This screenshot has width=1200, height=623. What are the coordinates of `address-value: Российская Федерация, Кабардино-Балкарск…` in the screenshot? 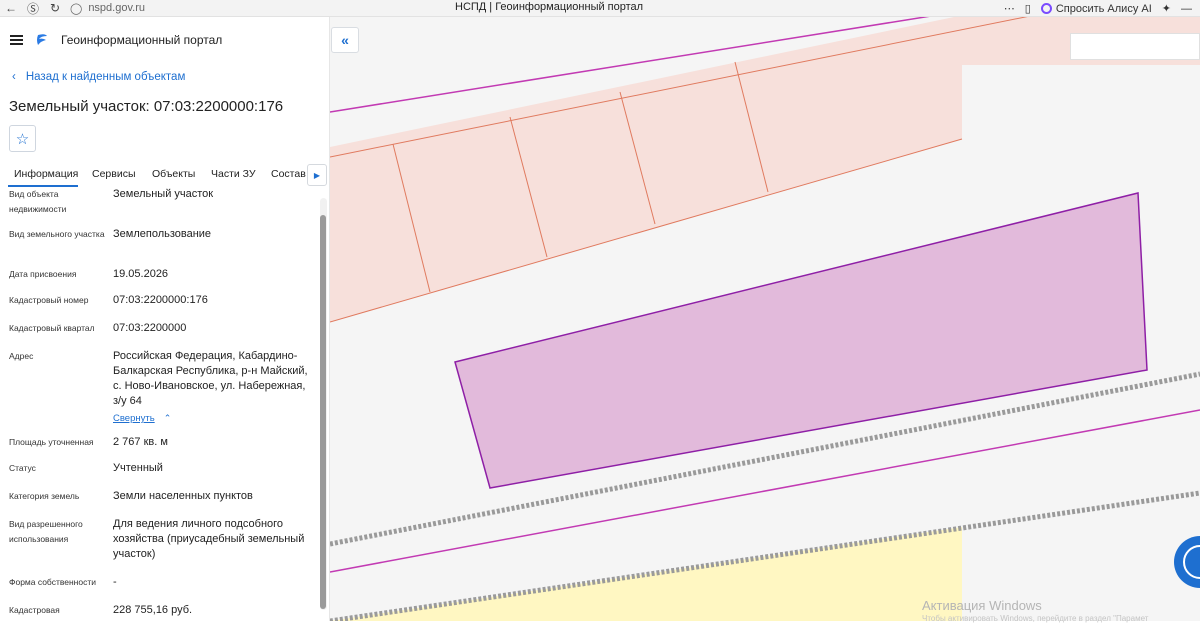 It's located at (213, 387).